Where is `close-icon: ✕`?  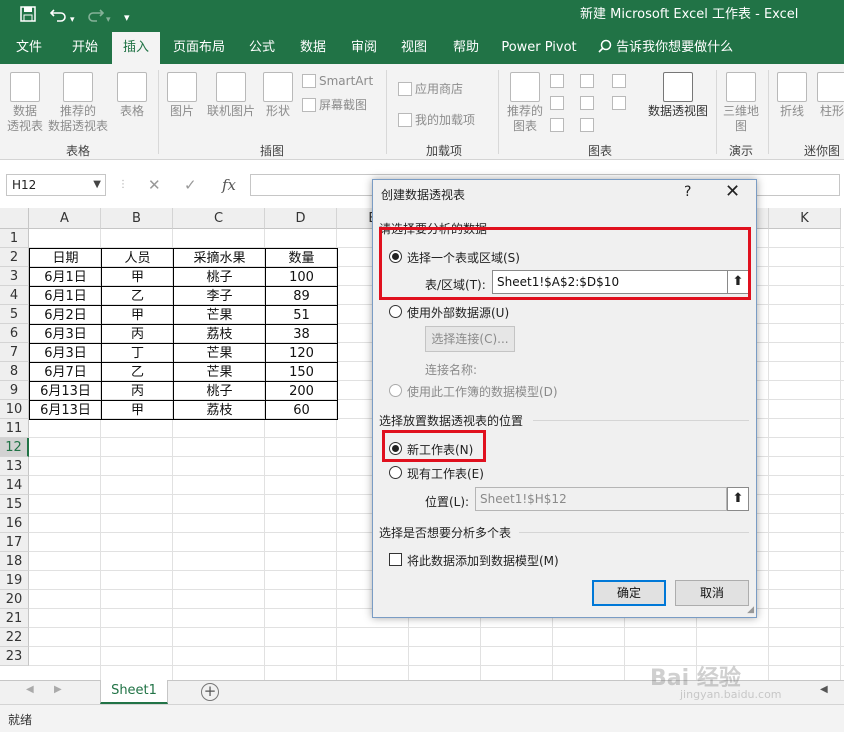
close-icon: ✕ is located at coordinates (732, 191).